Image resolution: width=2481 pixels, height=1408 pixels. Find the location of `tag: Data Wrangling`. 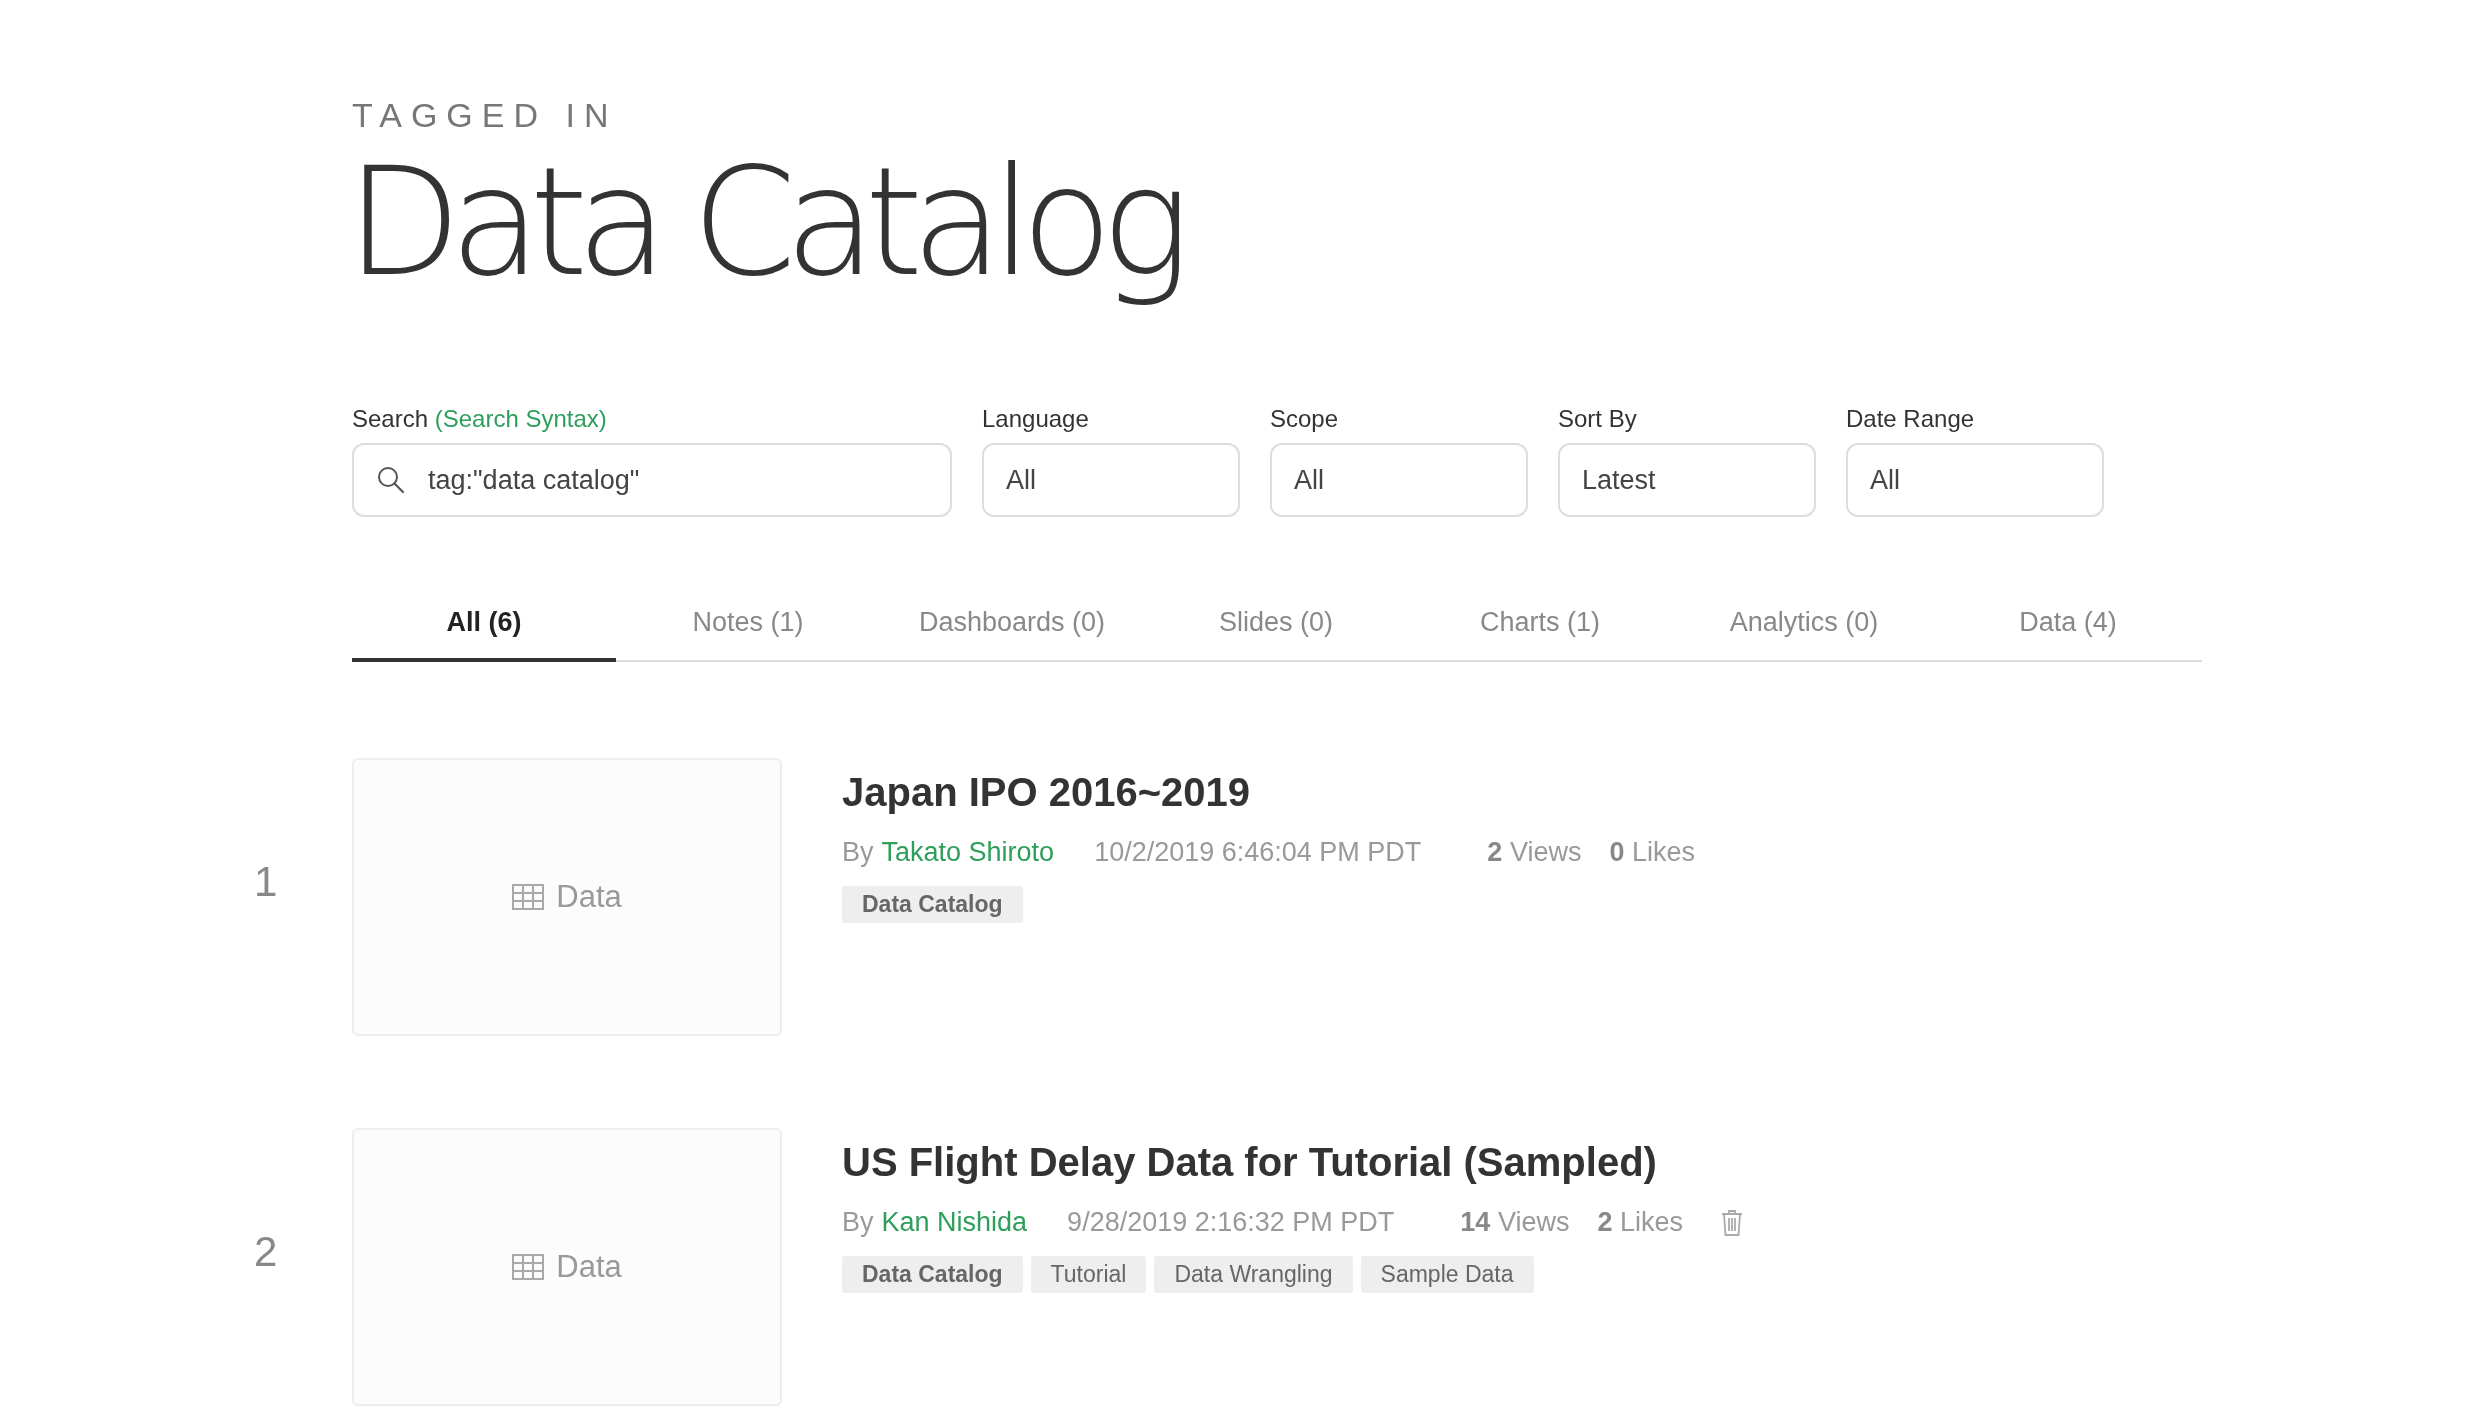

tag: Data Wrangling is located at coordinates (1253, 1274).